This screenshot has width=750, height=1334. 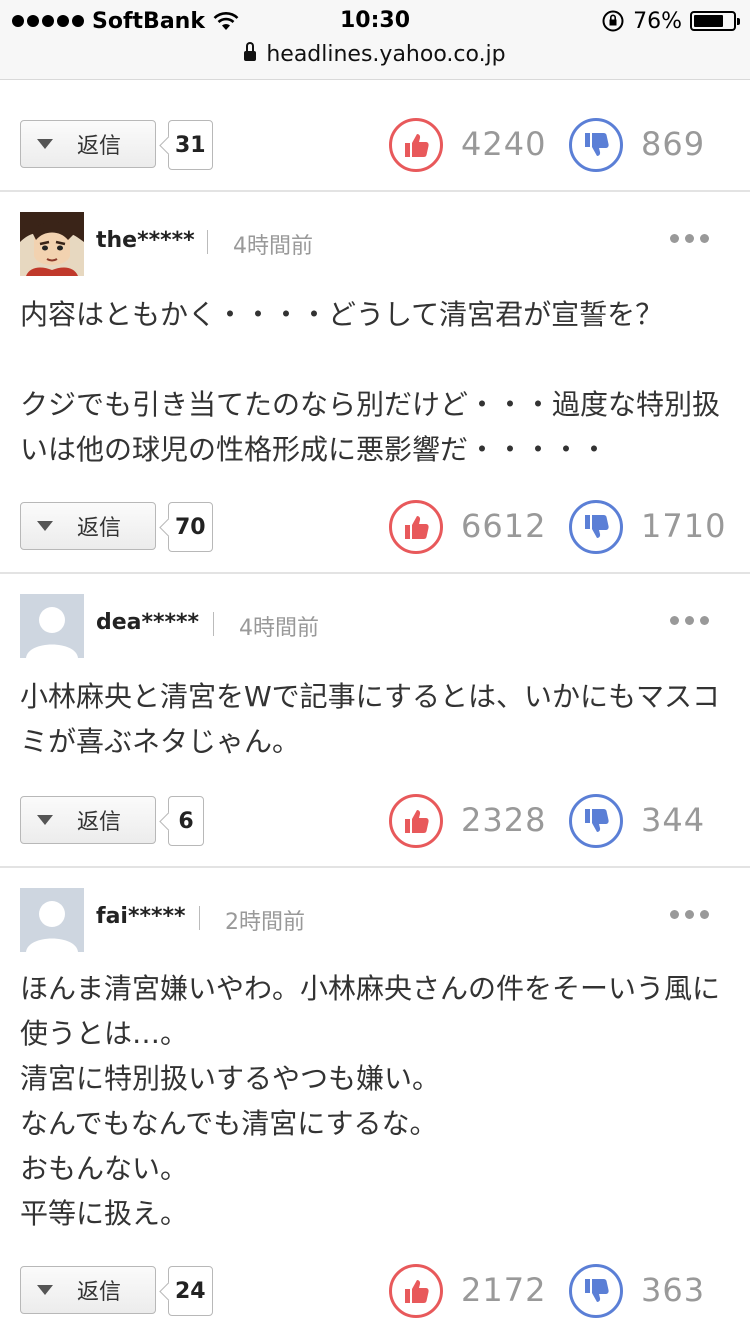 What do you see at coordinates (375, 1291) in the screenshot?
I see `comment-actions: 返信 24 2172 363` at bounding box center [375, 1291].